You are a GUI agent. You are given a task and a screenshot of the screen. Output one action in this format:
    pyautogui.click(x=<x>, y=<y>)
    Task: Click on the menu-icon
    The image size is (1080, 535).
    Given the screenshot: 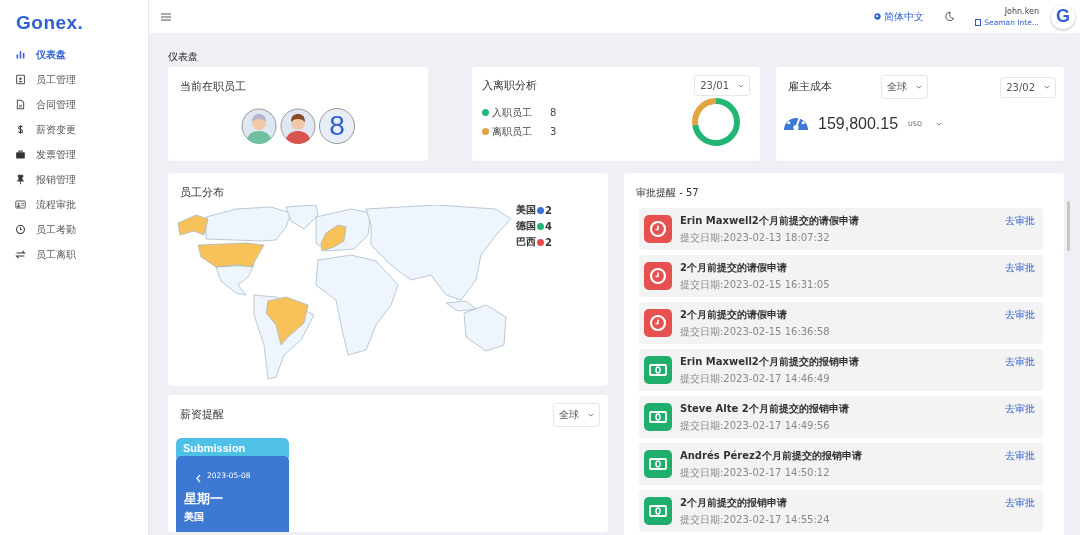 What is the action you would take?
    pyautogui.click(x=166, y=16)
    